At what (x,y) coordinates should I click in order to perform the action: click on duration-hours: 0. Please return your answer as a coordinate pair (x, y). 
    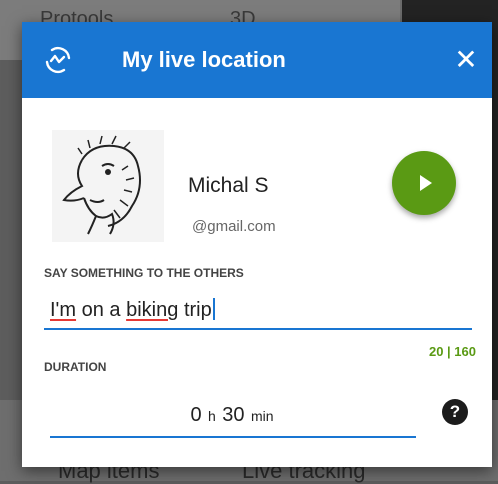
    Looking at the image, I should click on (196, 415).